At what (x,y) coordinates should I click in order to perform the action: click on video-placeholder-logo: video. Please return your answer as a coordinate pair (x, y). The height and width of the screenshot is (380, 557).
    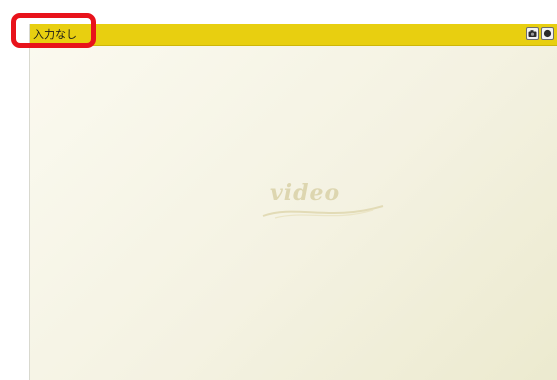
    Looking at the image, I should click on (320, 204).